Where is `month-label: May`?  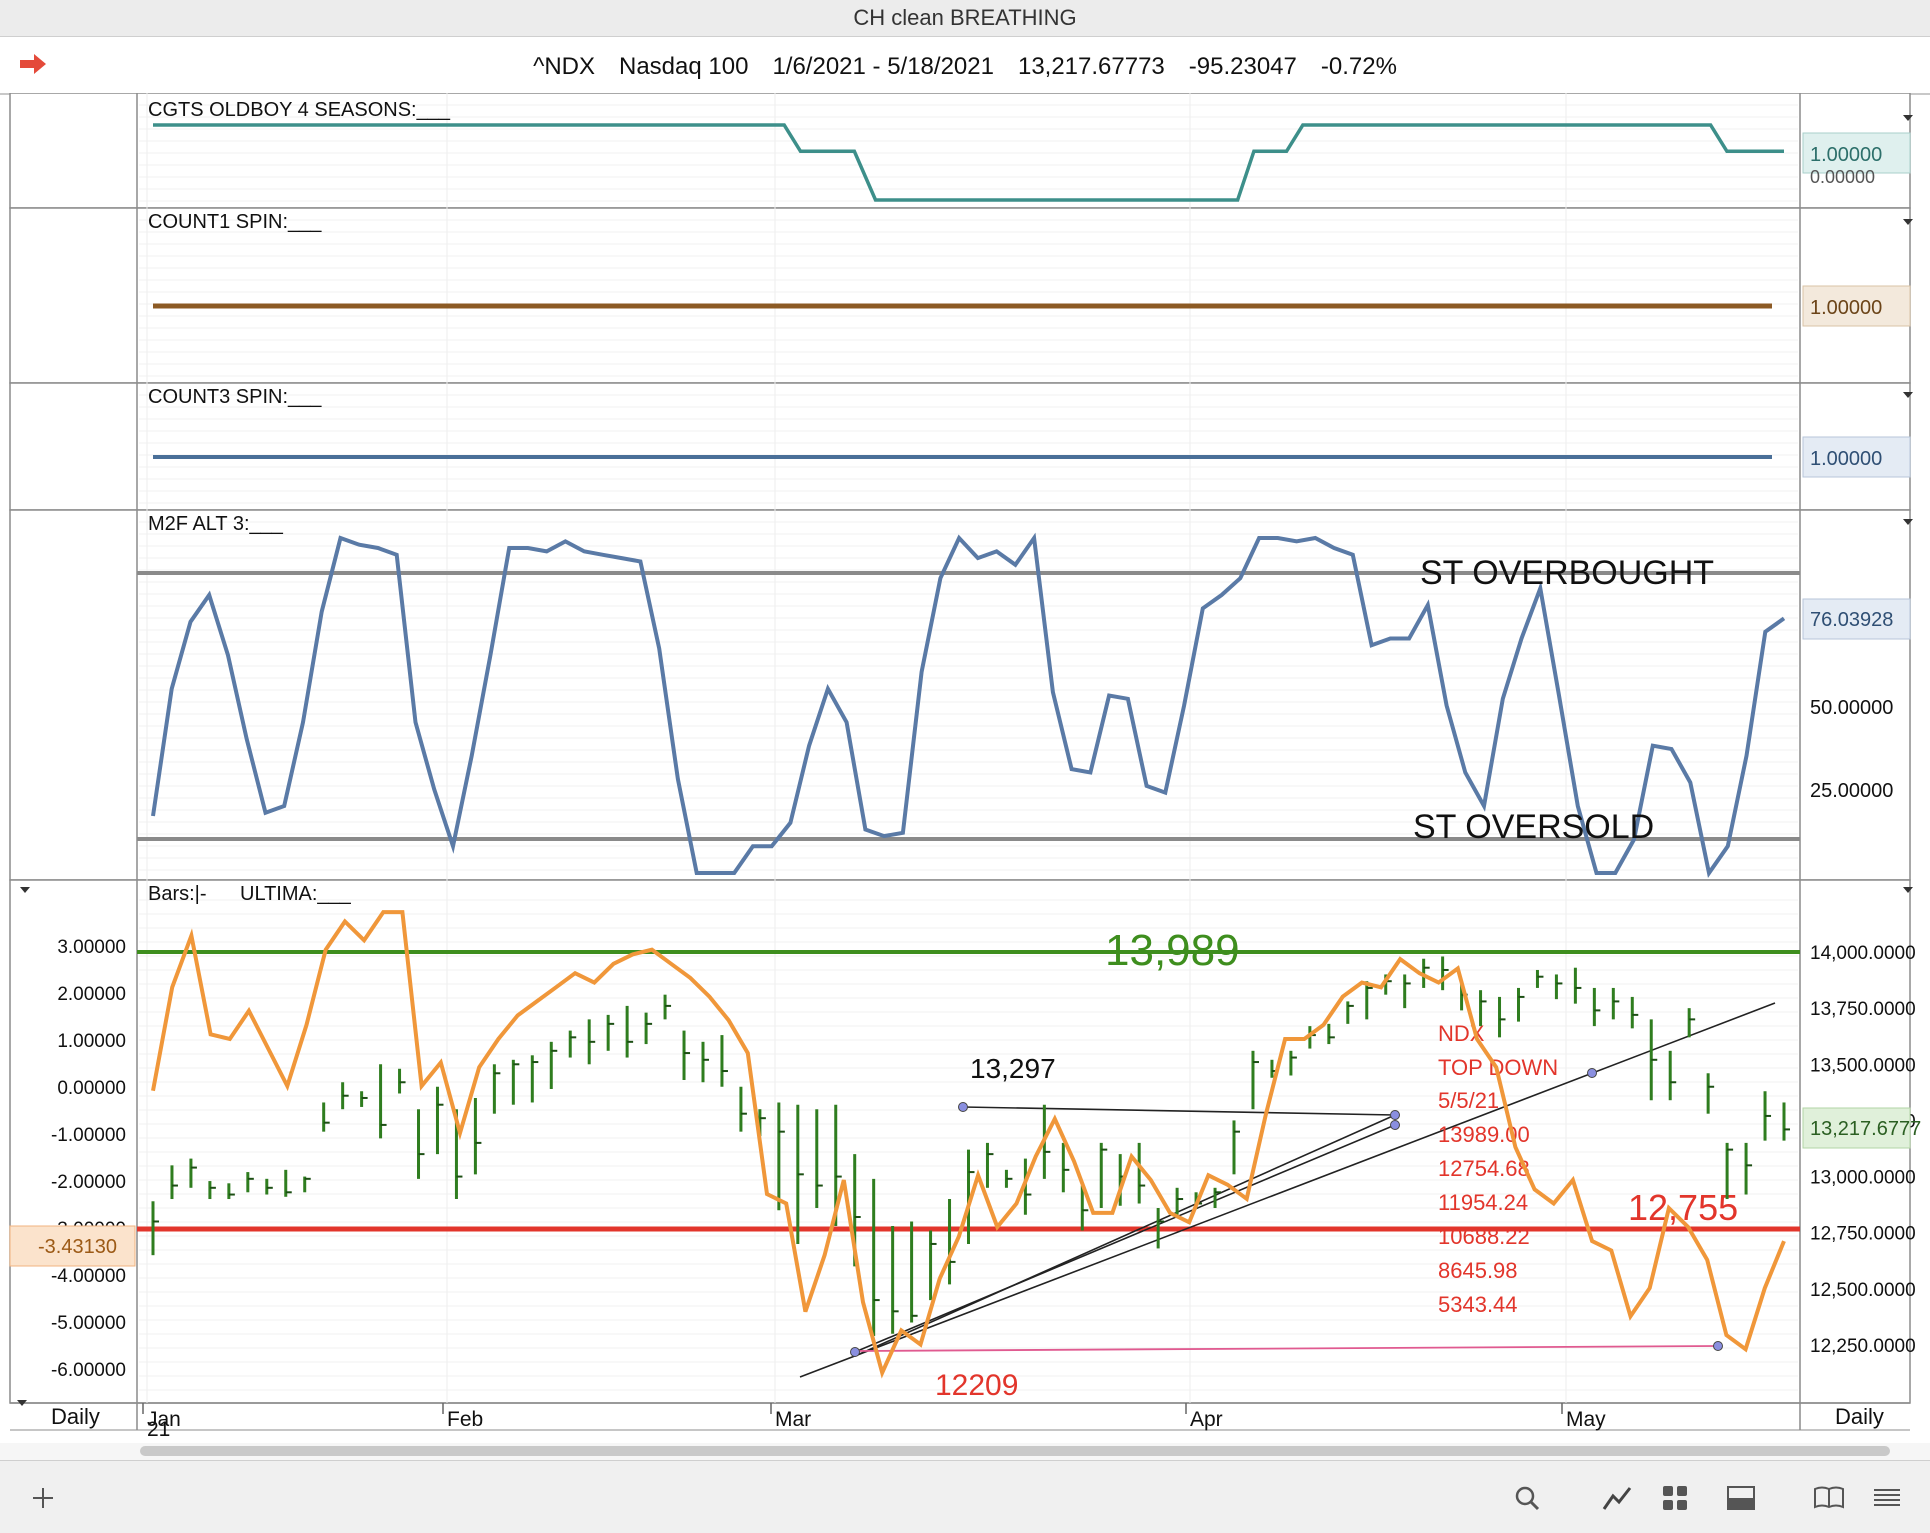
month-label: May is located at coordinates (1586, 1419).